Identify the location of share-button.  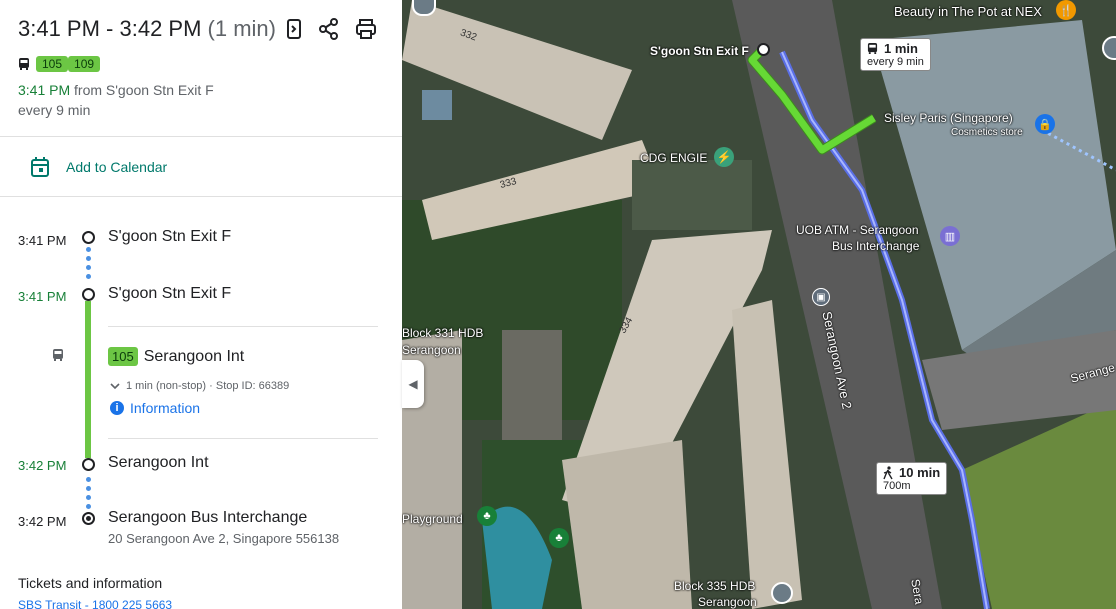
(329, 31).